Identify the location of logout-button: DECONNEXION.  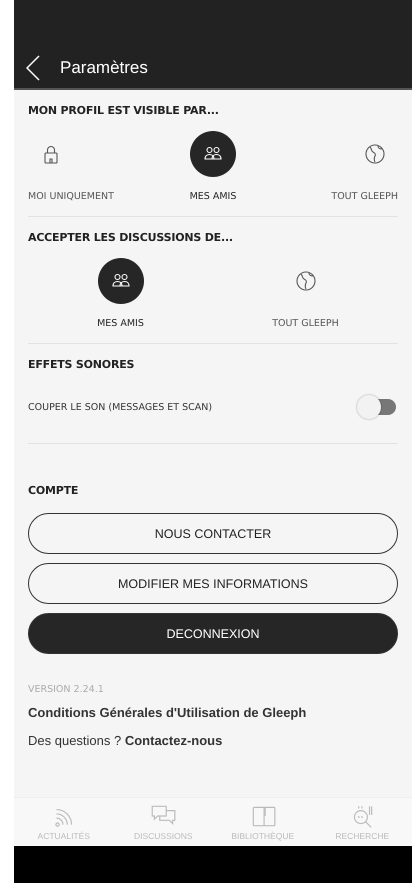
(213, 633).